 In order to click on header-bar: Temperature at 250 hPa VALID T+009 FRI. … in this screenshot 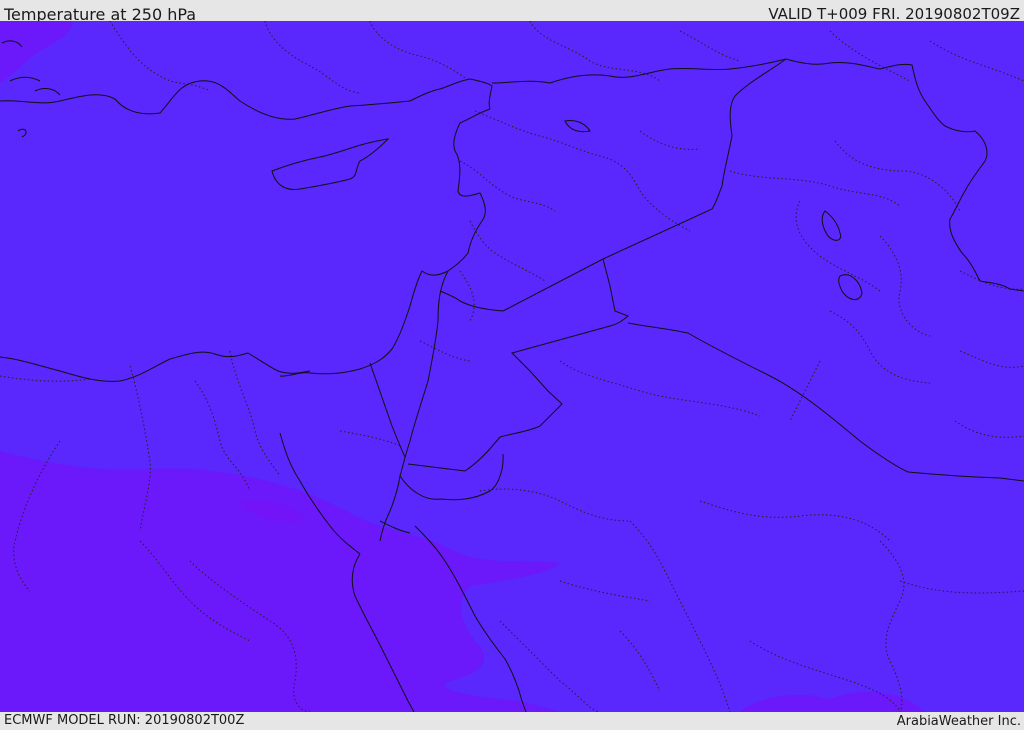, I will do `click(512, 12)`.